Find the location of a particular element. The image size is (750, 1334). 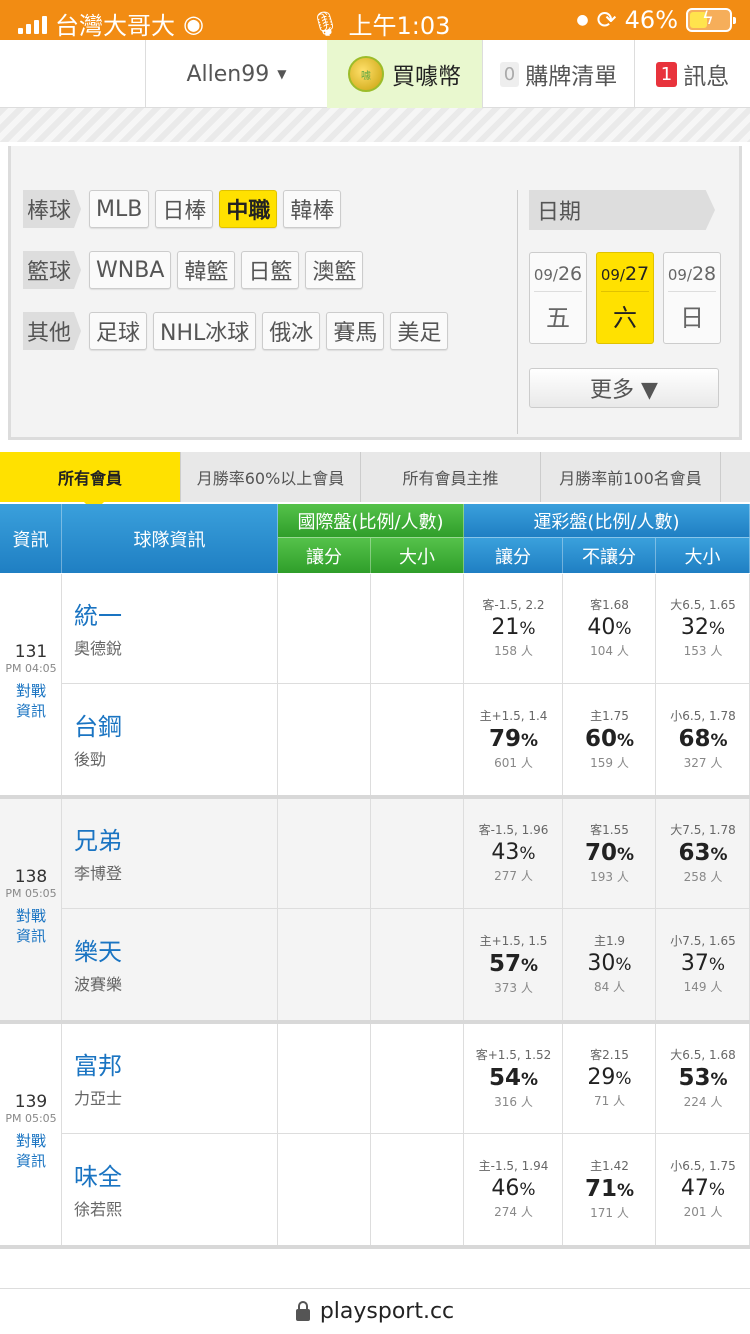

status-bar: 台灣大哥大 ◉ 🎙 上午1:03 ● ⟳ 46% ϟ is located at coordinates (375, 20).